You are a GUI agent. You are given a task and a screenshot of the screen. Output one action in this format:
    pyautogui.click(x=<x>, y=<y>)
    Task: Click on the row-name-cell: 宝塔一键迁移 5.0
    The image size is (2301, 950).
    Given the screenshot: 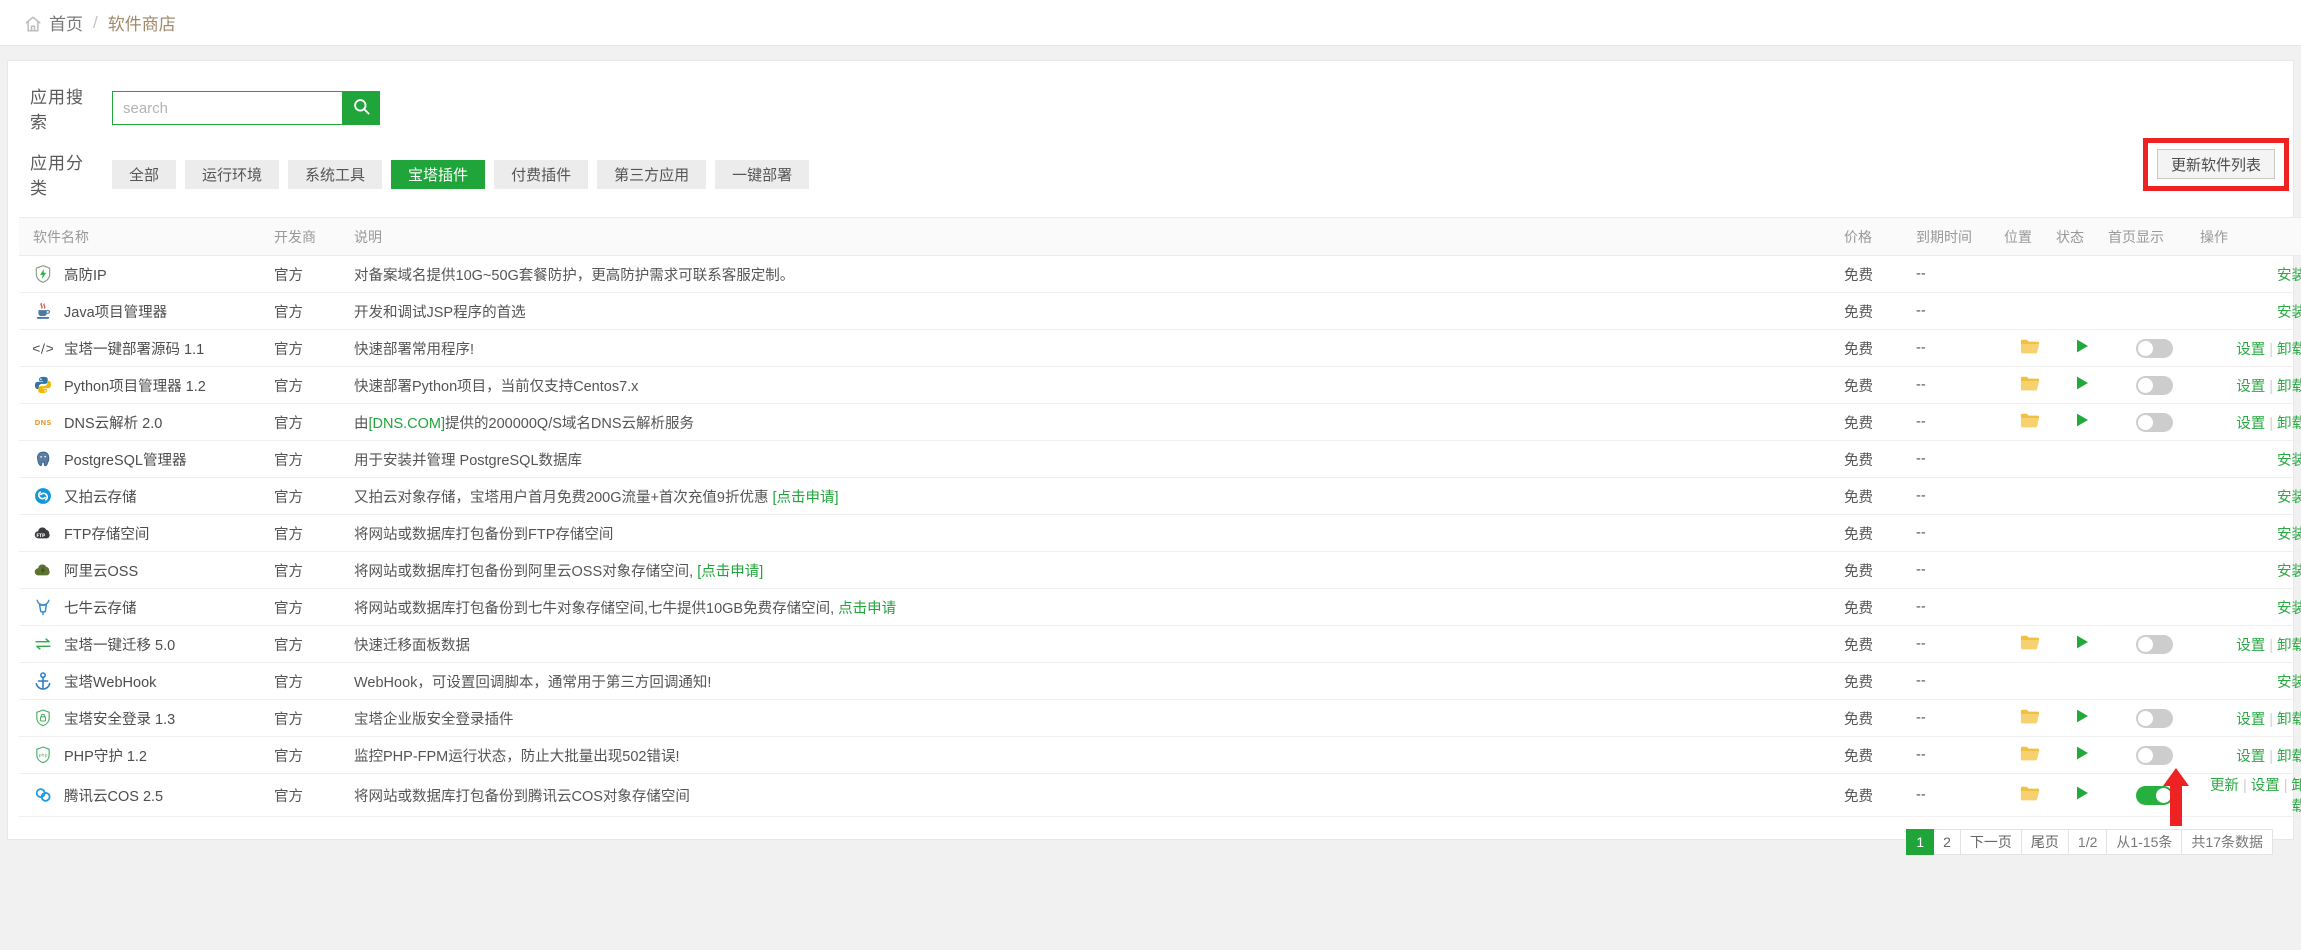 What is the action you would take?
    pyautogui.click(x=146, y=644)
    